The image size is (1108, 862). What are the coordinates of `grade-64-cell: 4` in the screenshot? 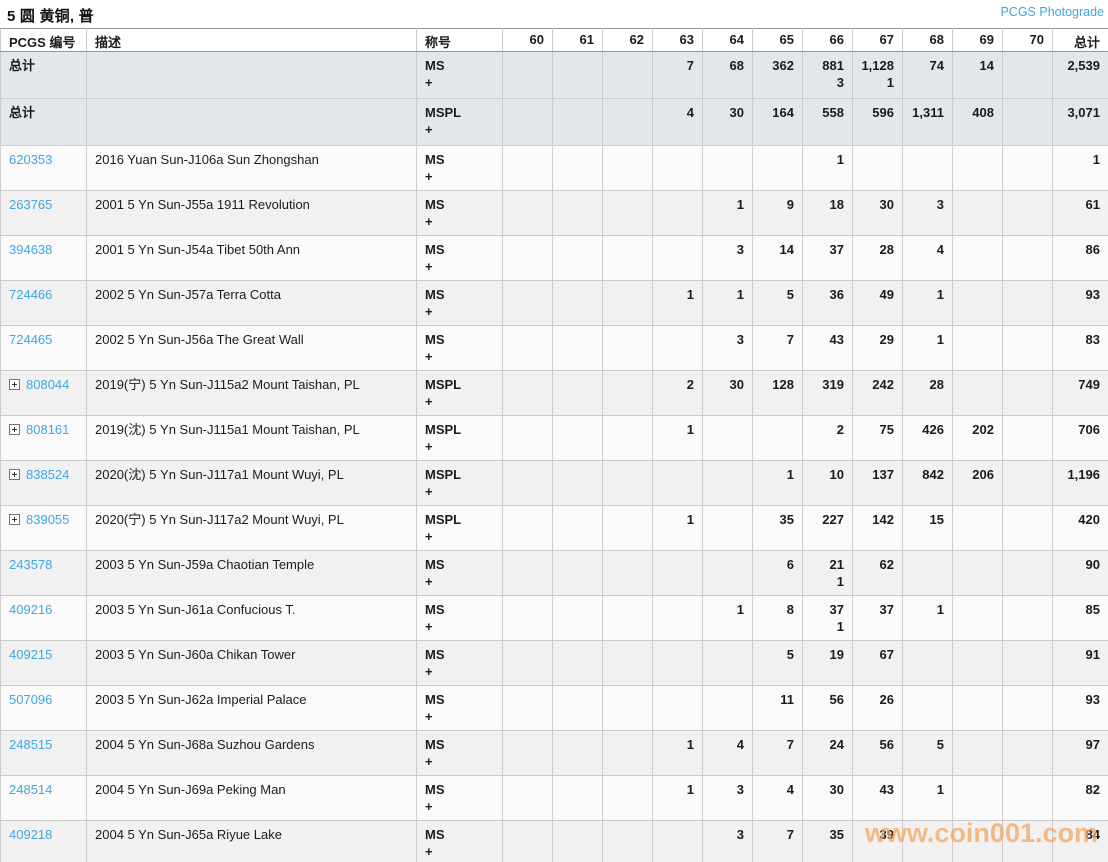 It's located at (727, 753).